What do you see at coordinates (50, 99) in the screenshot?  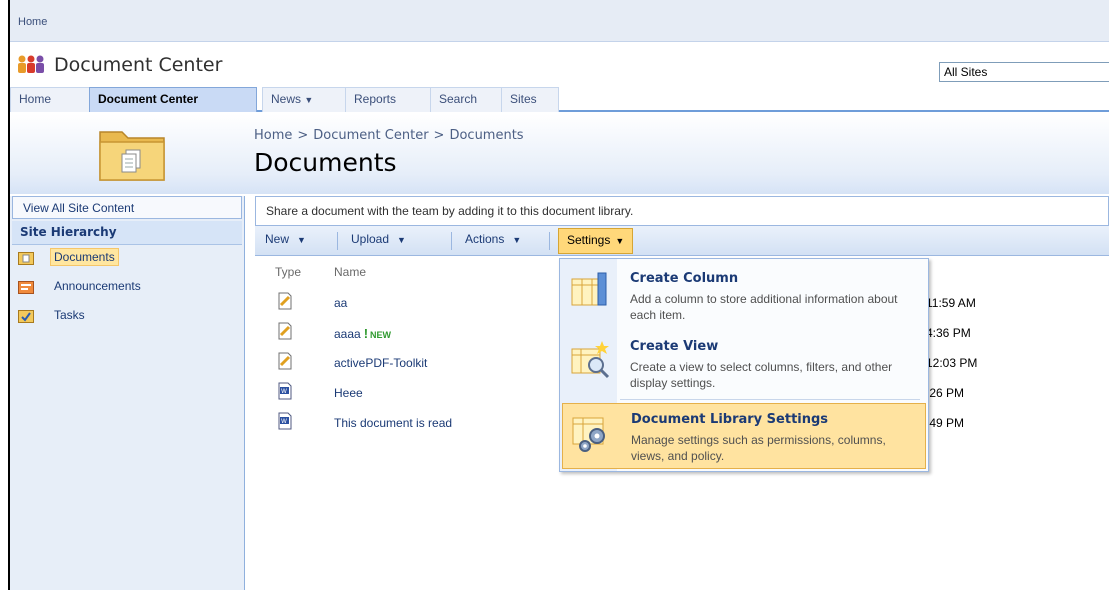 I see `tab-home: Home` at bounding box center [50, 99].